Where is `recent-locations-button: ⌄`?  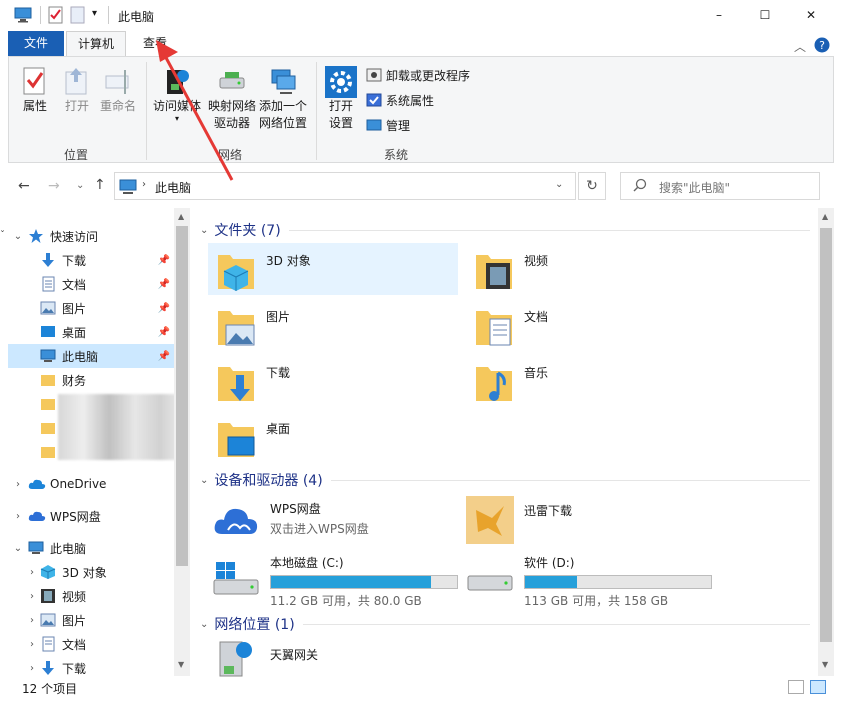
recent-locations-button: ⌄ is located at coordinates (80, 185).